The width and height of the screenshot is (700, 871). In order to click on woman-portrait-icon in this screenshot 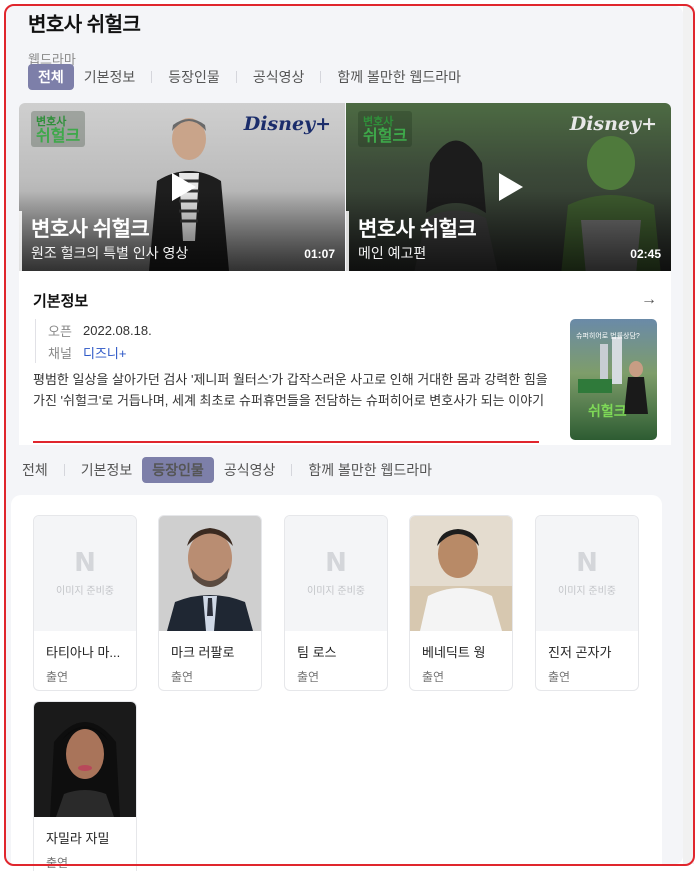, I will do `click(85, 759)`.